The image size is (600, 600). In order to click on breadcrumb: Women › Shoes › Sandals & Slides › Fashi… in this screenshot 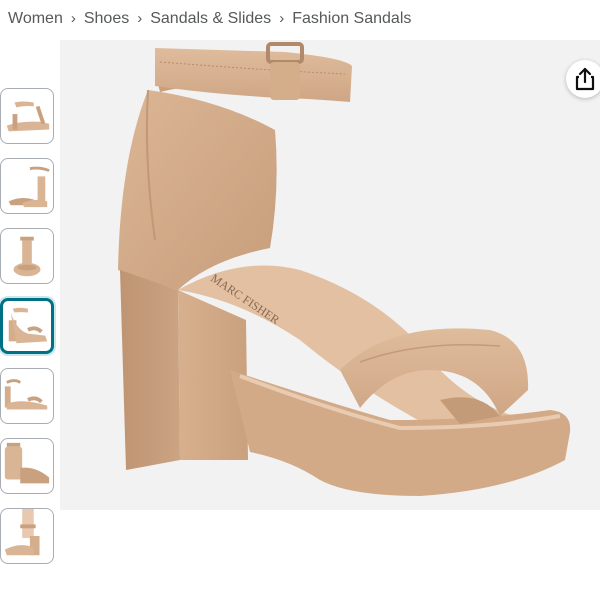, I will do `click(209, 19)`.